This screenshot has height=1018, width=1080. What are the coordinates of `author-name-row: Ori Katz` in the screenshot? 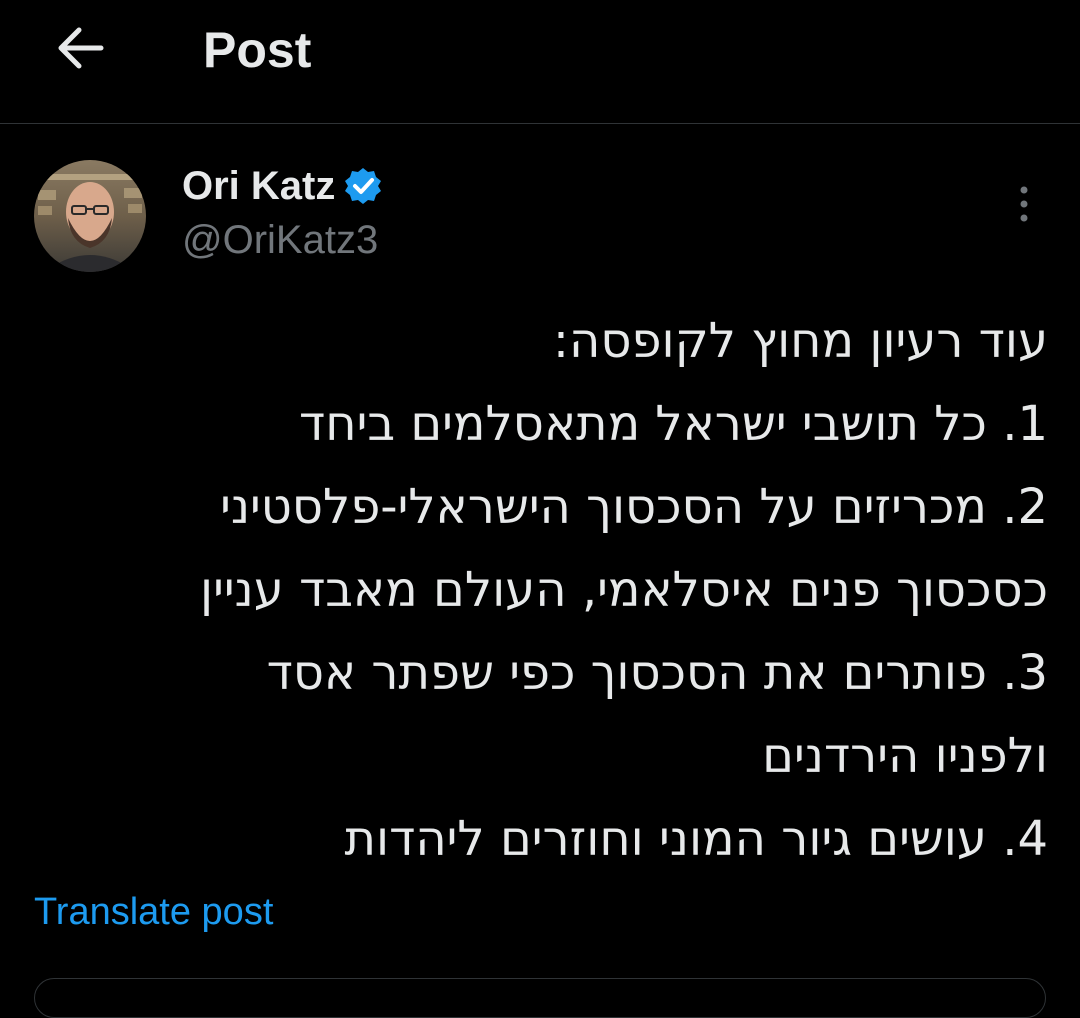 It's located at (282, 186).